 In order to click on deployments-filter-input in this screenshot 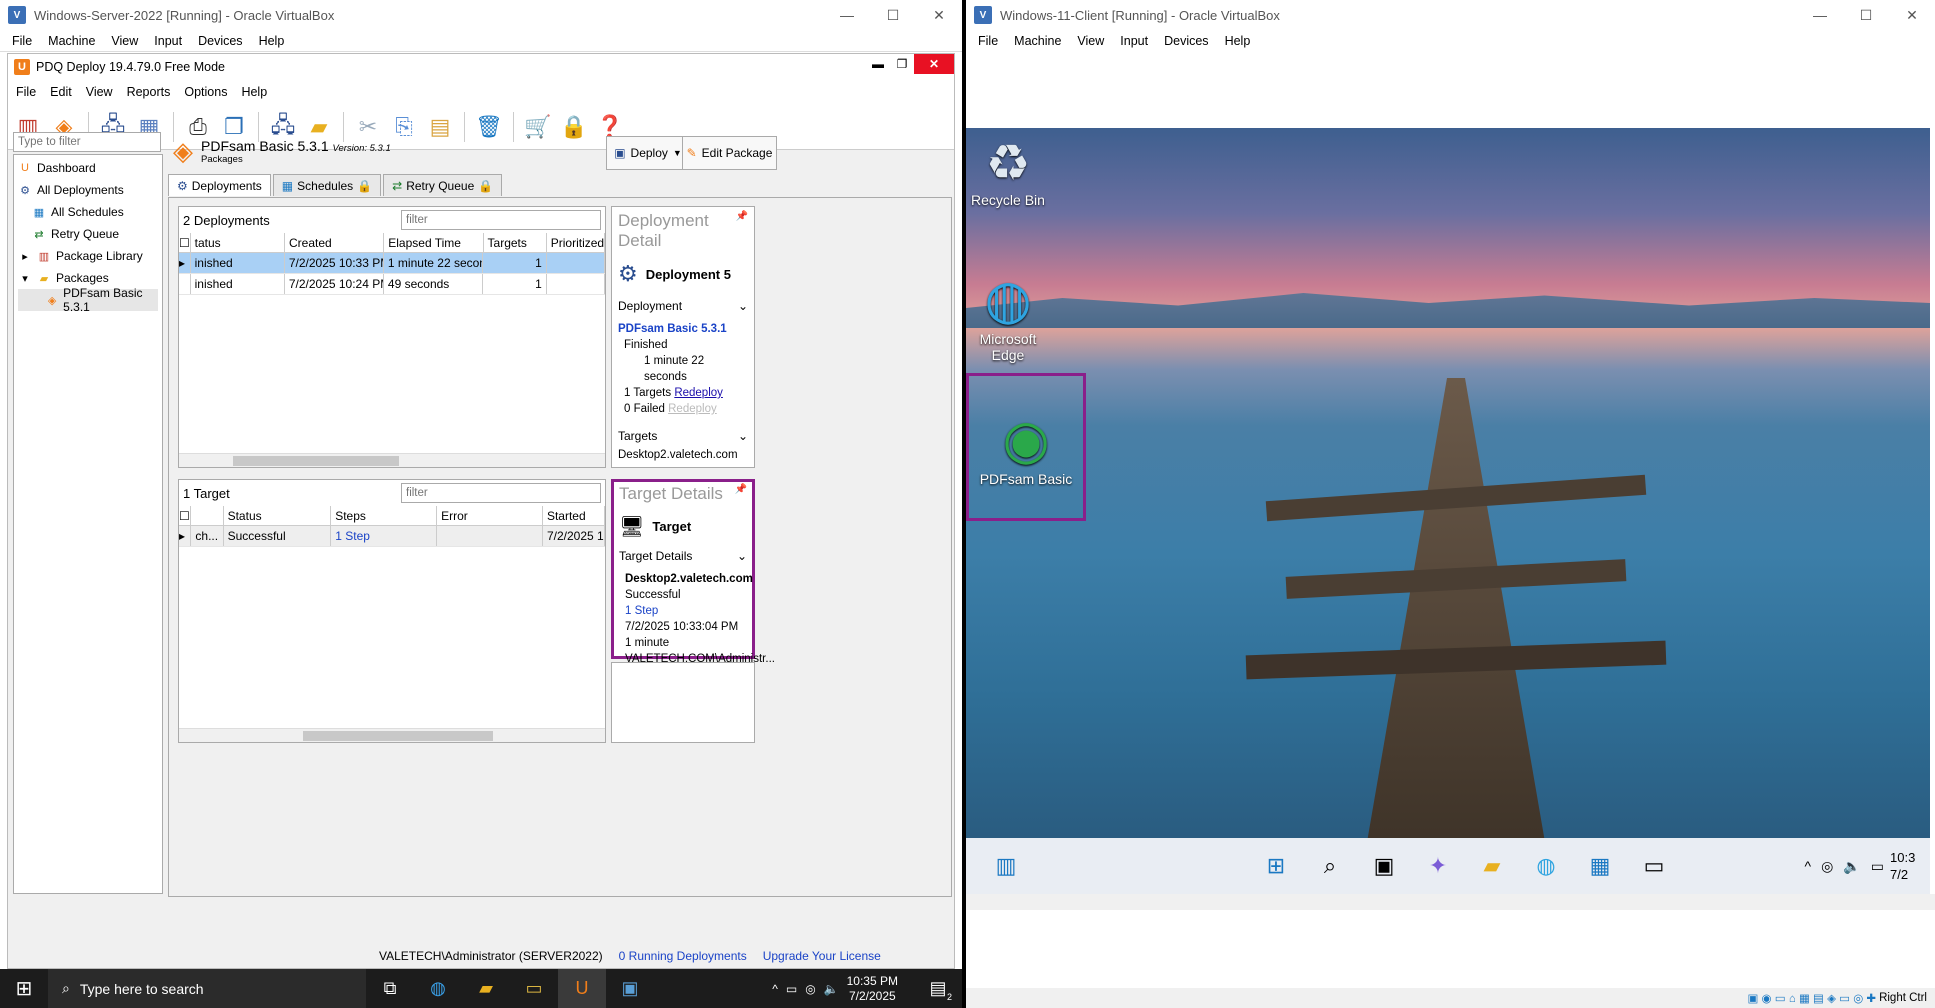, I will do `click(501, 220)`.